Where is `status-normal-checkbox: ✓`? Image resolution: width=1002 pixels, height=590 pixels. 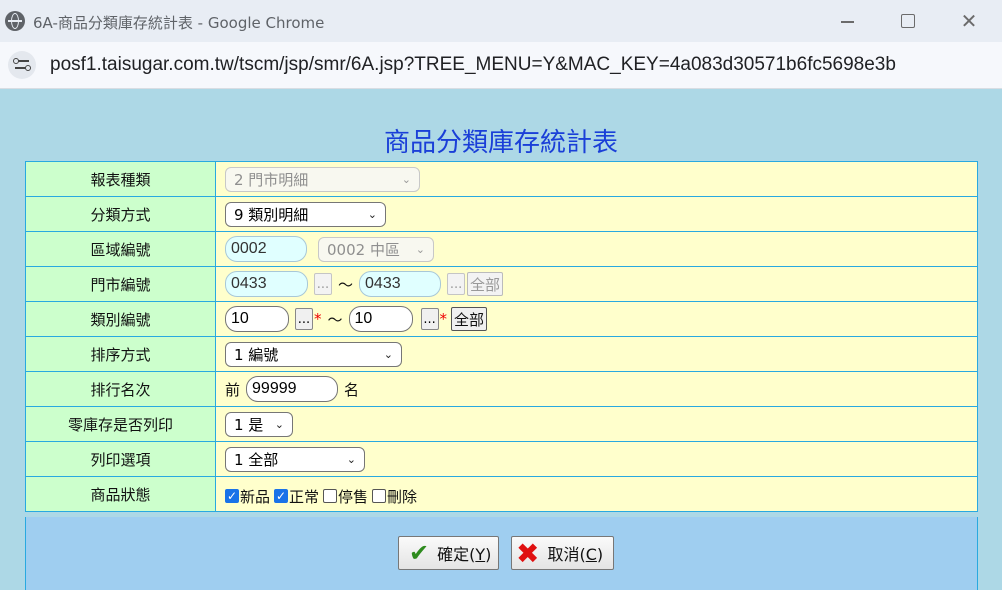
status-normal-checkbox: ✓ is located at coordinates (281, 496).